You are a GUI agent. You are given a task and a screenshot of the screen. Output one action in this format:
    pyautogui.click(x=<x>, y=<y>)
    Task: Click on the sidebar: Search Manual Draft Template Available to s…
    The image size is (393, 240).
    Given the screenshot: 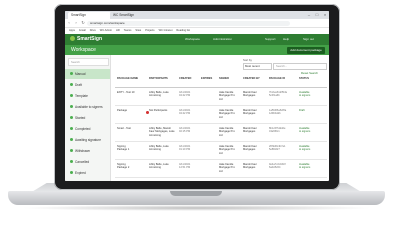 What is the action you would take?
    pyautogui.click(x=88, y=118)
    